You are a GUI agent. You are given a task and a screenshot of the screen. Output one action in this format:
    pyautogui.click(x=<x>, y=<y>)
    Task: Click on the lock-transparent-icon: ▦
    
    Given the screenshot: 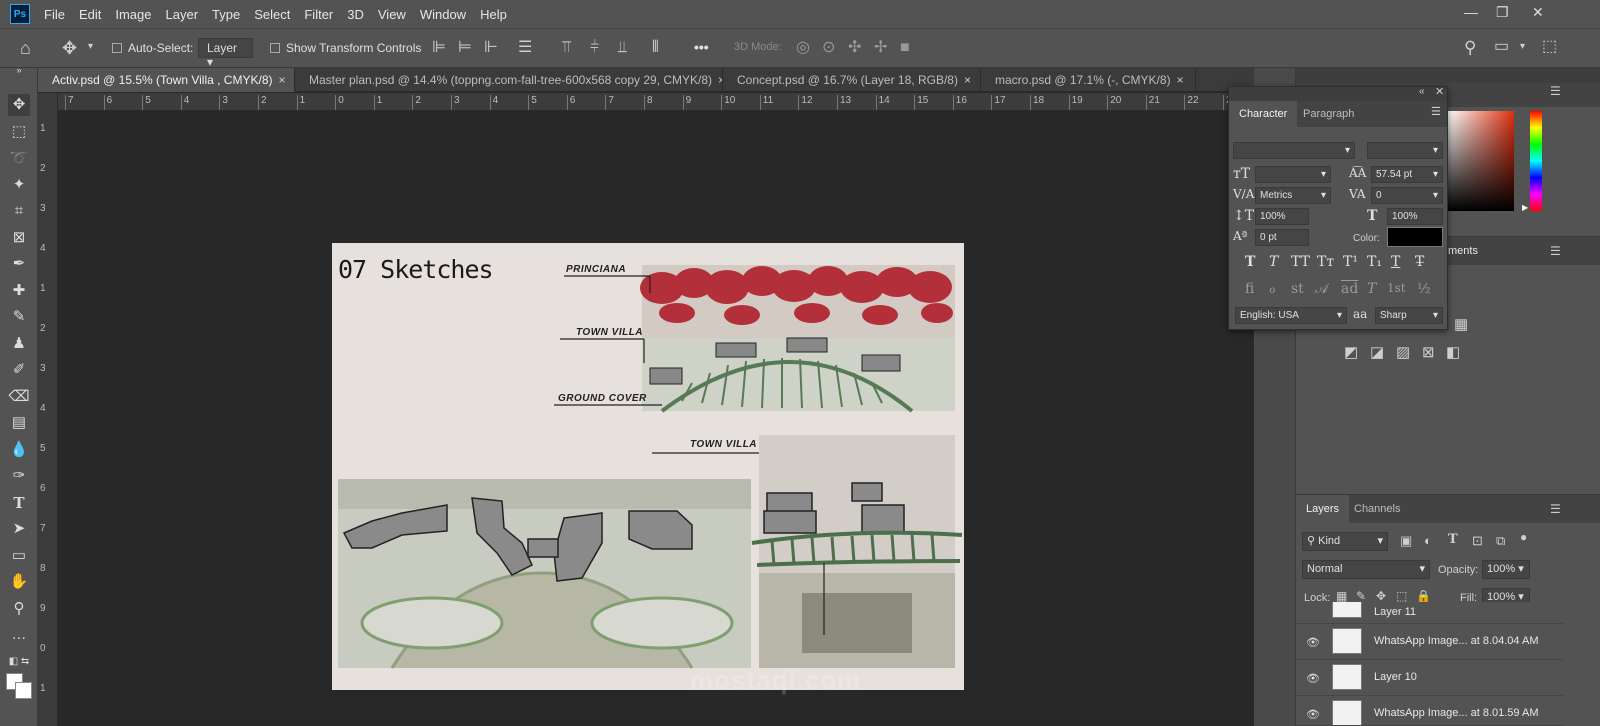 What is the action you would take?
    pyautogui.click(x=1341, y=596)
    